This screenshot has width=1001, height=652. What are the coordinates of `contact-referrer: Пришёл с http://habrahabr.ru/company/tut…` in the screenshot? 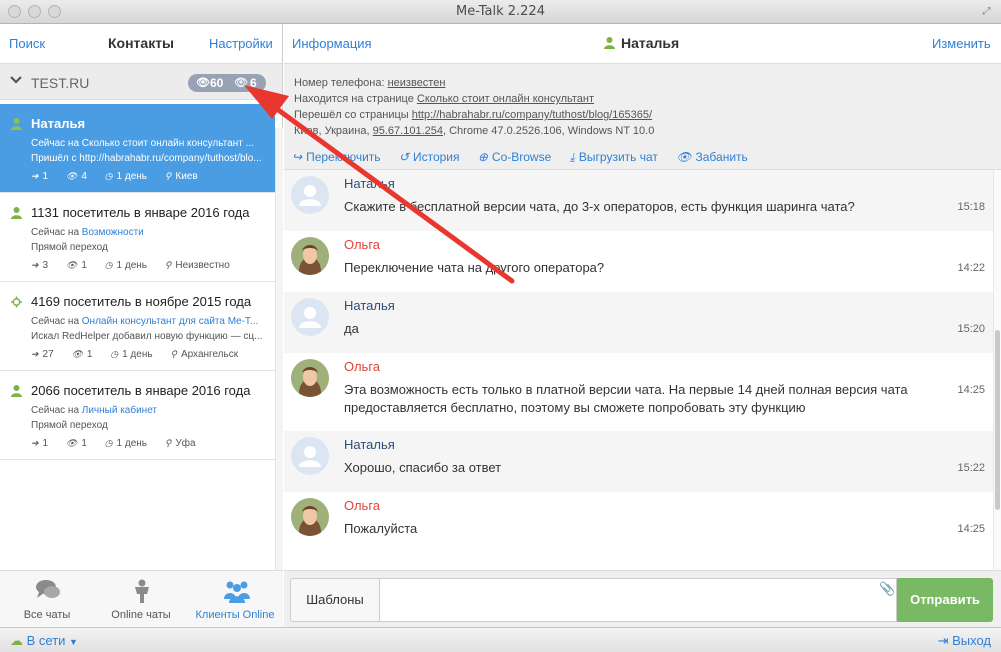 It's located at (146, 158).